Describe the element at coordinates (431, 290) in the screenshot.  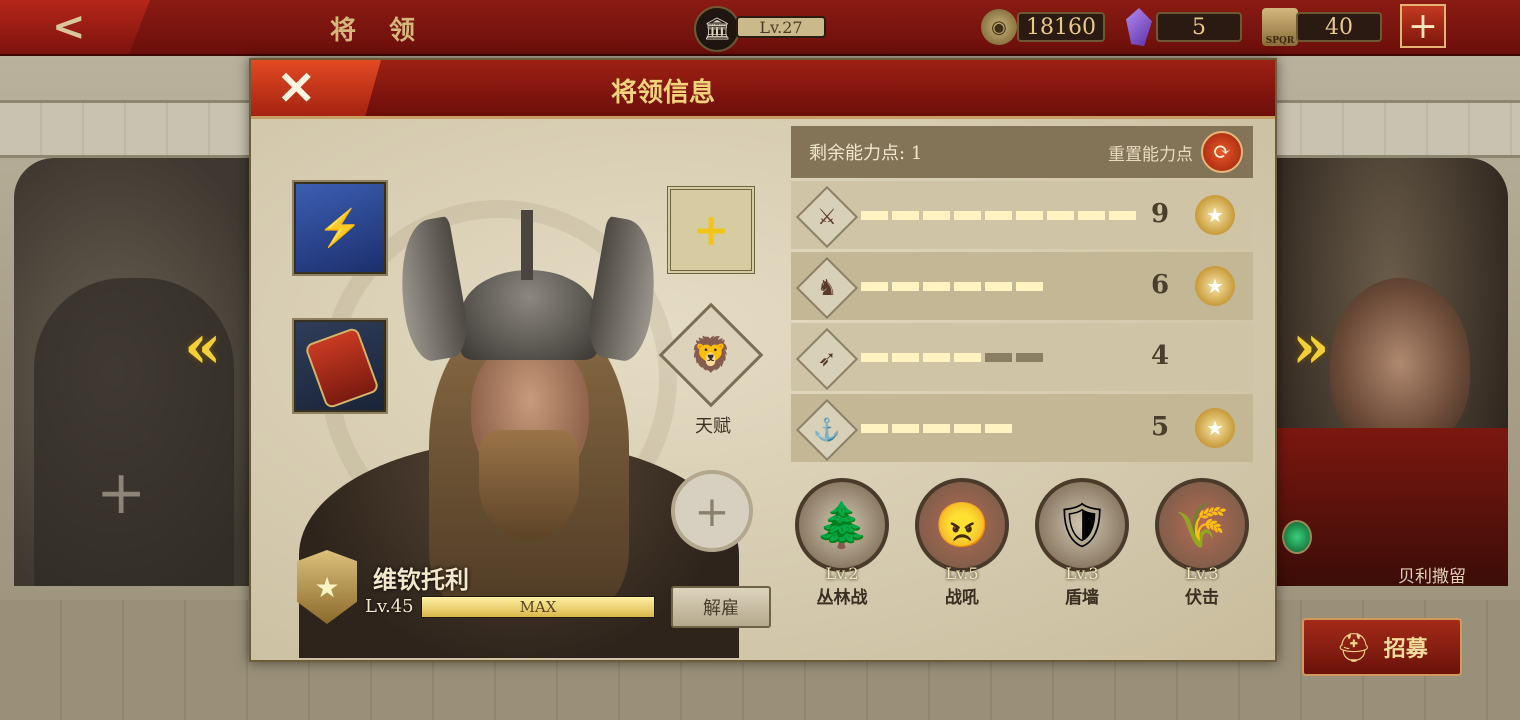
I see `left-wing` at that location.